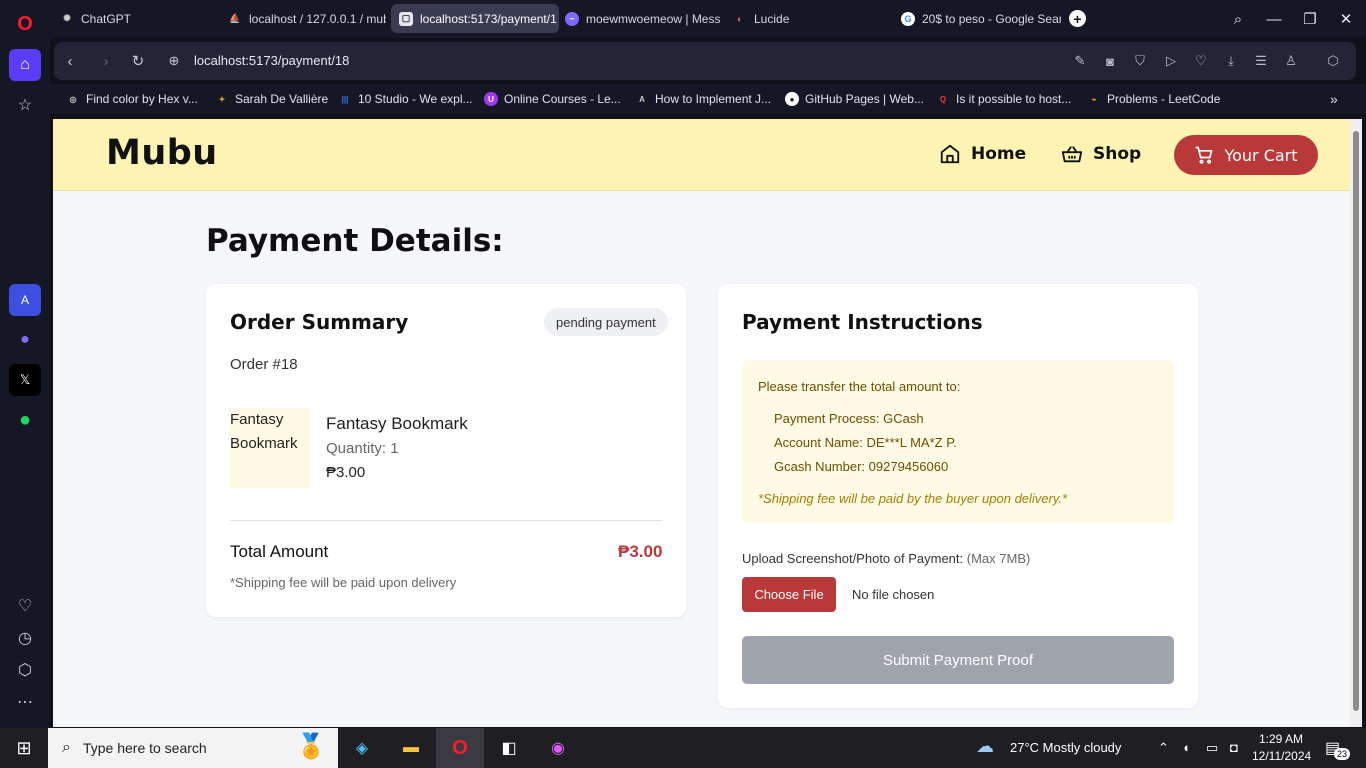 The height and width of the screenshot is (768, 1366). Describe the element at coordinates (1117, 154) in the screenshot. I see `nav-shop-label: Shop` at that location.